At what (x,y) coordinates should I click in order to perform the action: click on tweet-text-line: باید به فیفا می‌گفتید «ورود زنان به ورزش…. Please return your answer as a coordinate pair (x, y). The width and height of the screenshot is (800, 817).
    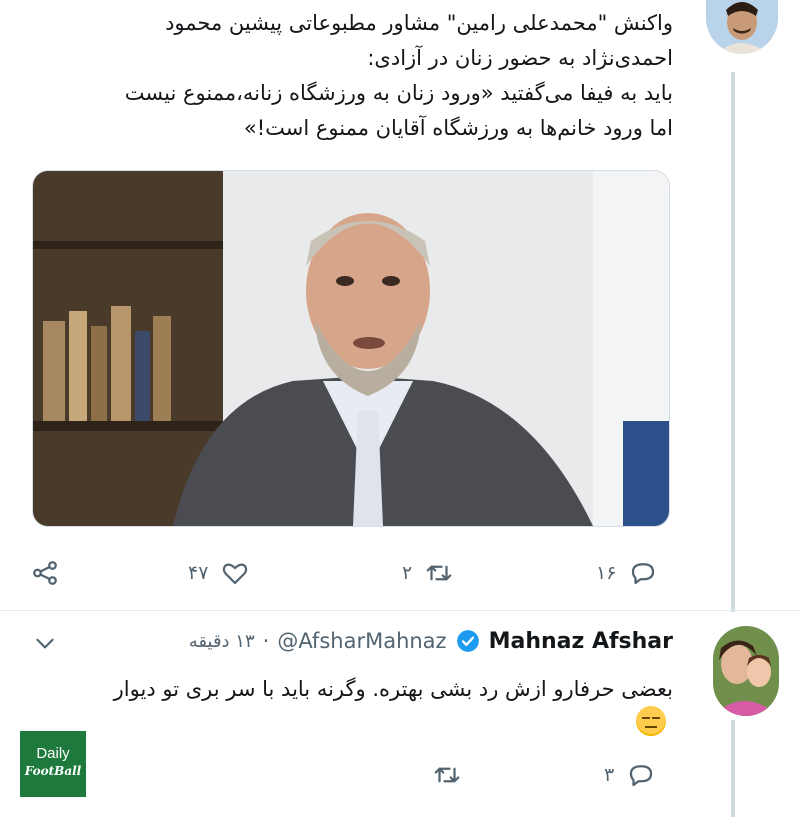
    Looking at the image, I should click on (398, 93).